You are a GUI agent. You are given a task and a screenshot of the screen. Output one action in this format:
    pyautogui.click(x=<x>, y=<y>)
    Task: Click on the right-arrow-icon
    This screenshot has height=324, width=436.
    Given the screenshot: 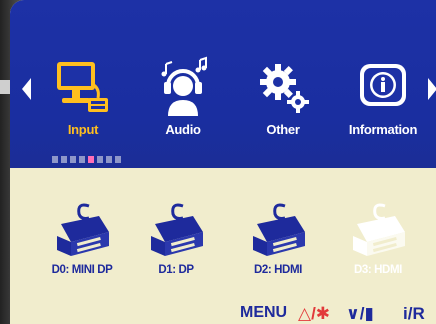 What is the action you would take?
    pyautogui.click(x=432, y=89)
    